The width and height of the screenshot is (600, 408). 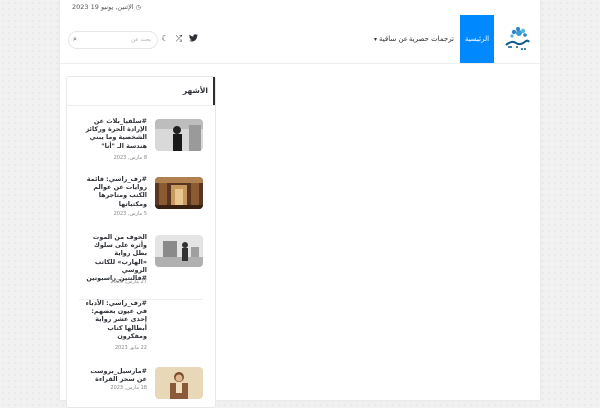 I want to click on nav-exclusive-translations: ترجمات حصرية, so click(x=431, y=39).